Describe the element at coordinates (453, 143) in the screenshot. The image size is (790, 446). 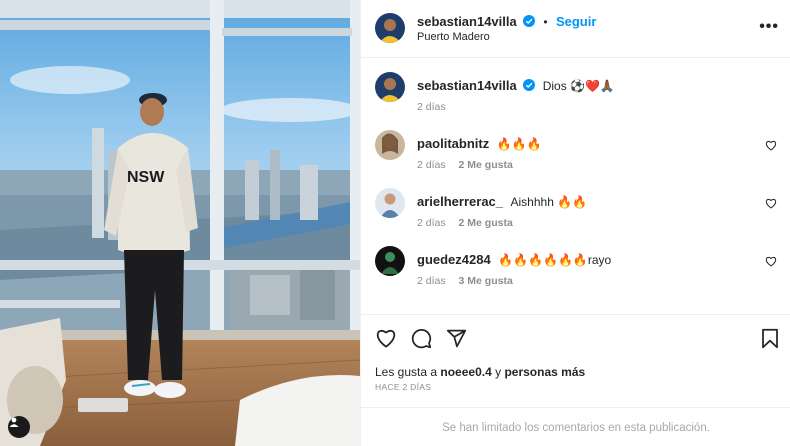
I see `comment-username: paolitabnitz` at that location.